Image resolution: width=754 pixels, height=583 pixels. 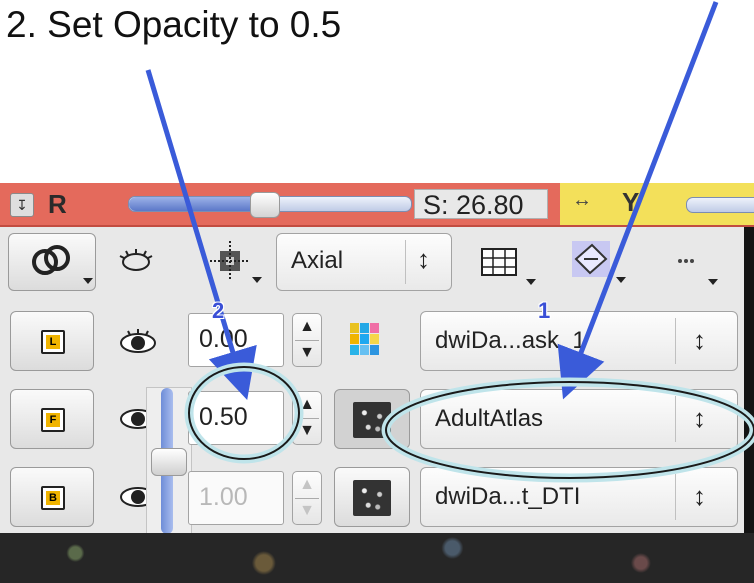 I want to click on orientation-selector: Axial ↕, so click(x=364, y=262).